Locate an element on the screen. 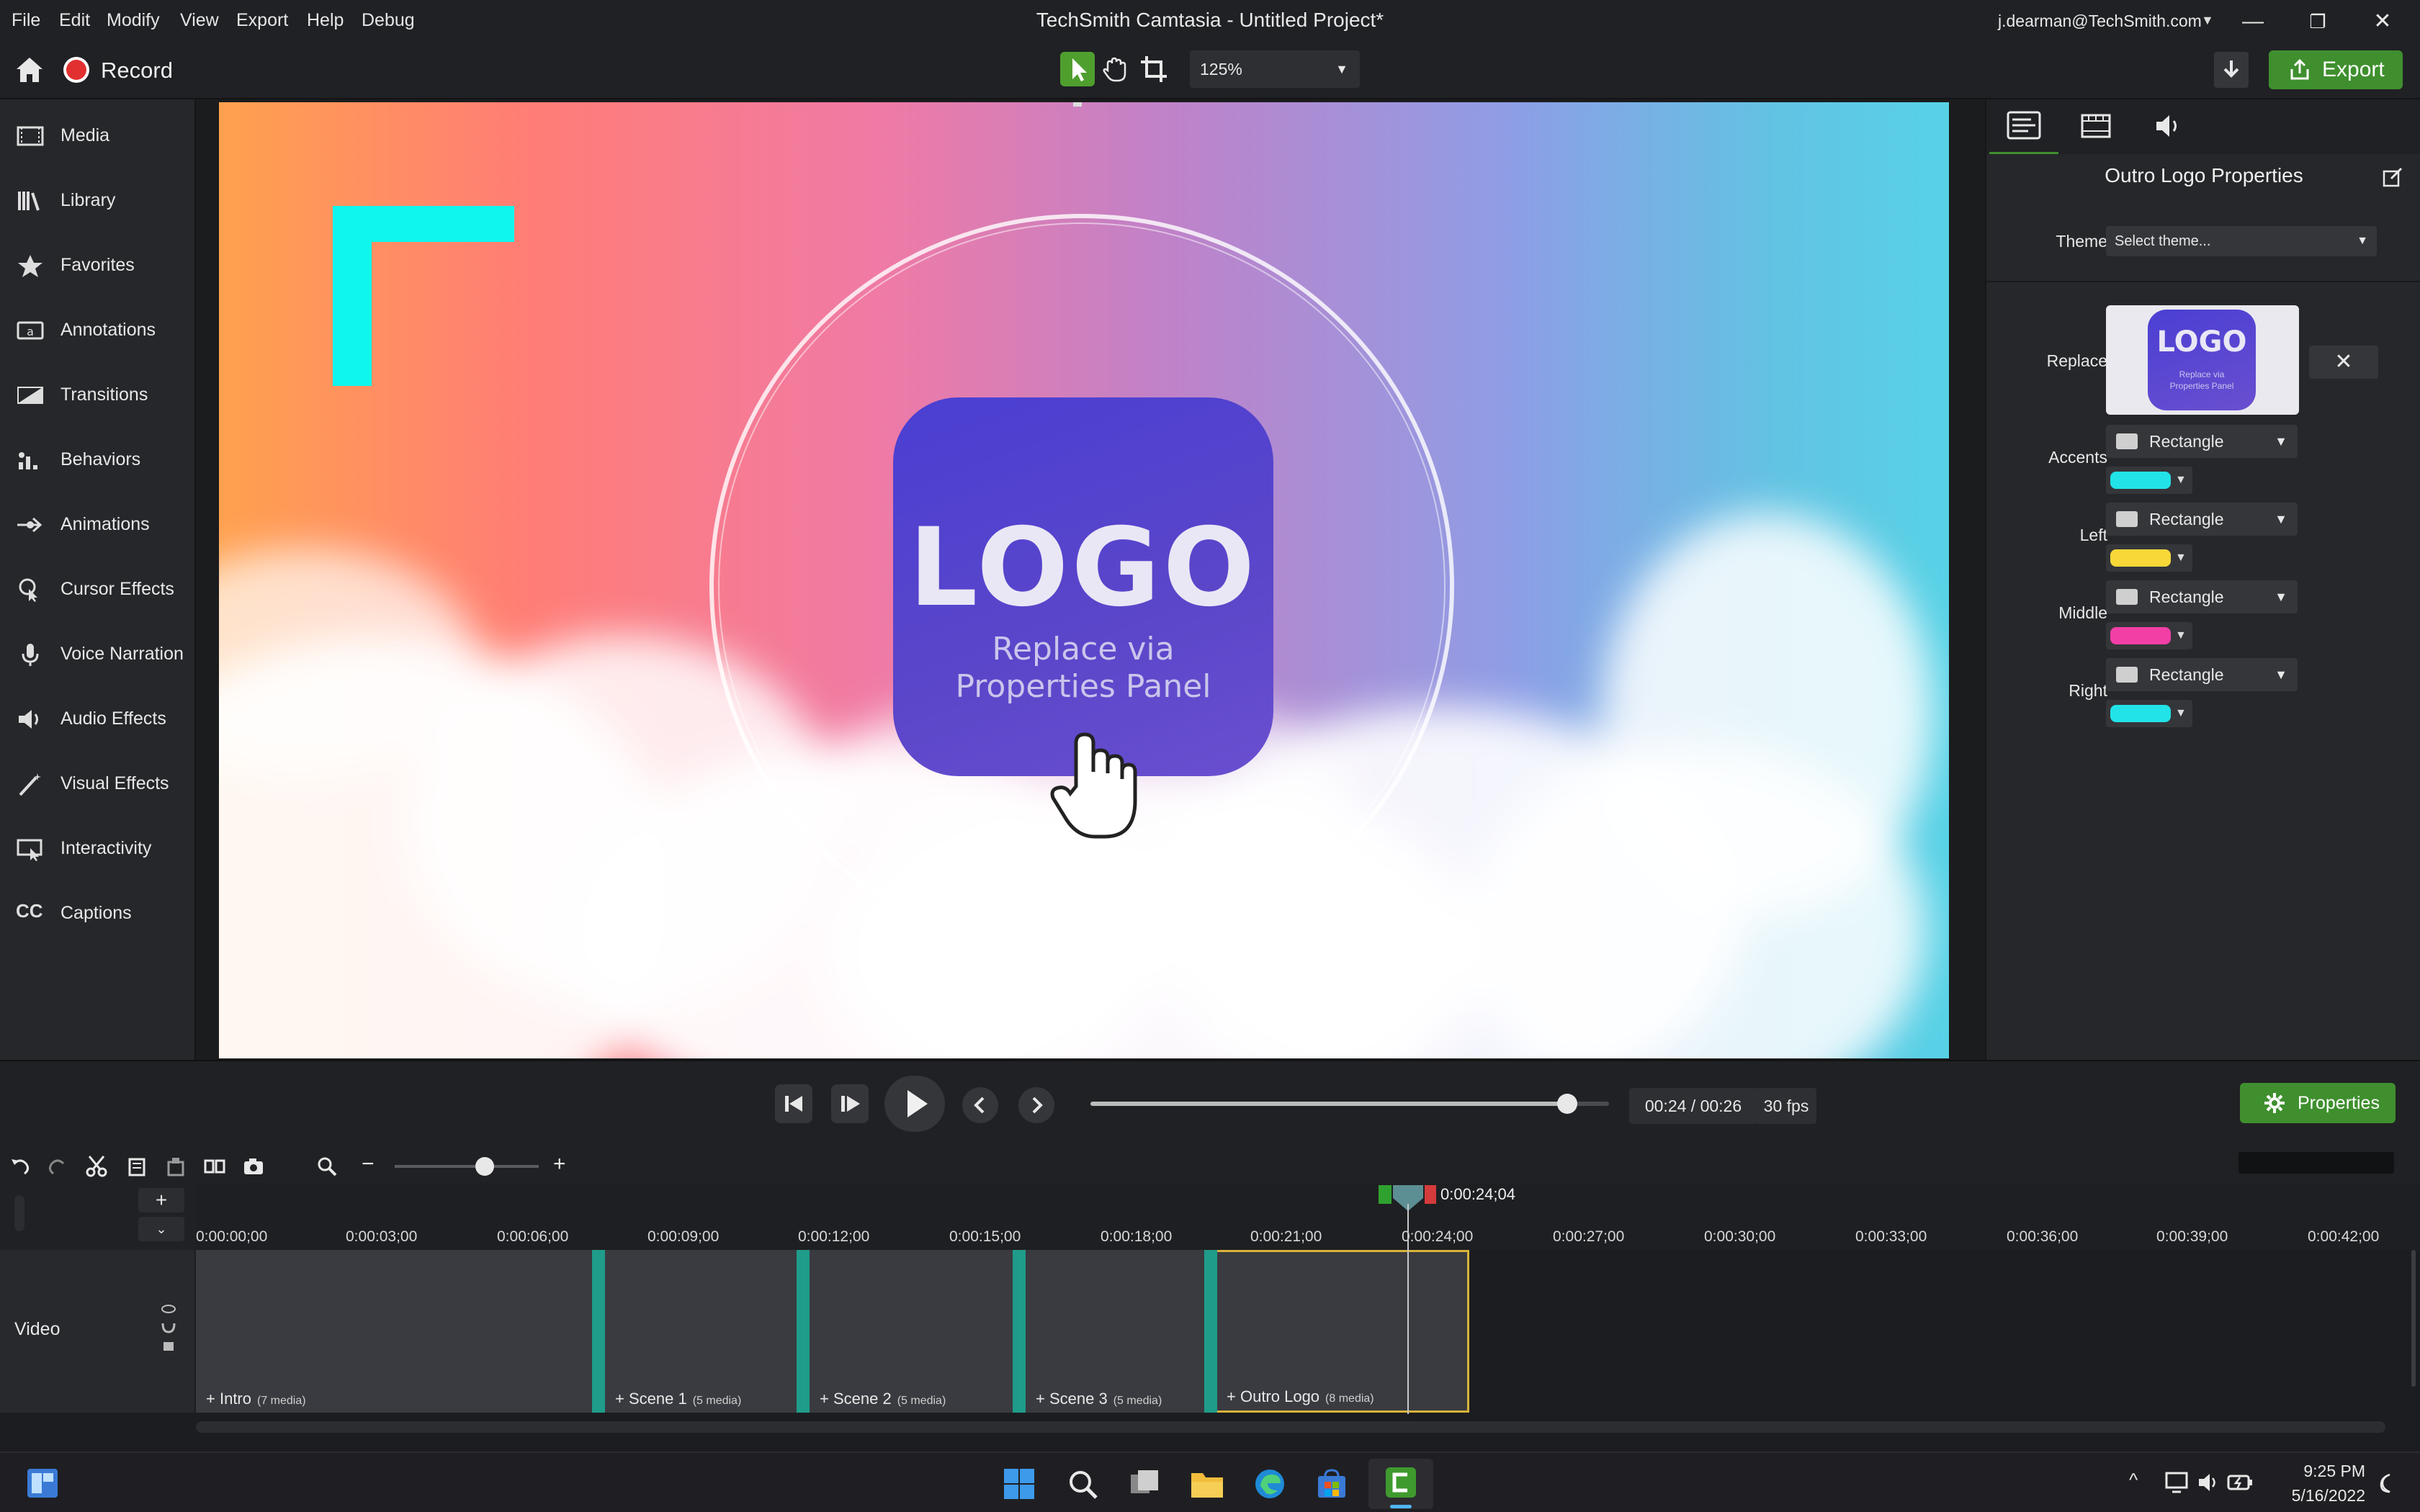 The width and height of the screenshot is (2420, 1512). track-controls-icon is located at coordinates (168, 1332).